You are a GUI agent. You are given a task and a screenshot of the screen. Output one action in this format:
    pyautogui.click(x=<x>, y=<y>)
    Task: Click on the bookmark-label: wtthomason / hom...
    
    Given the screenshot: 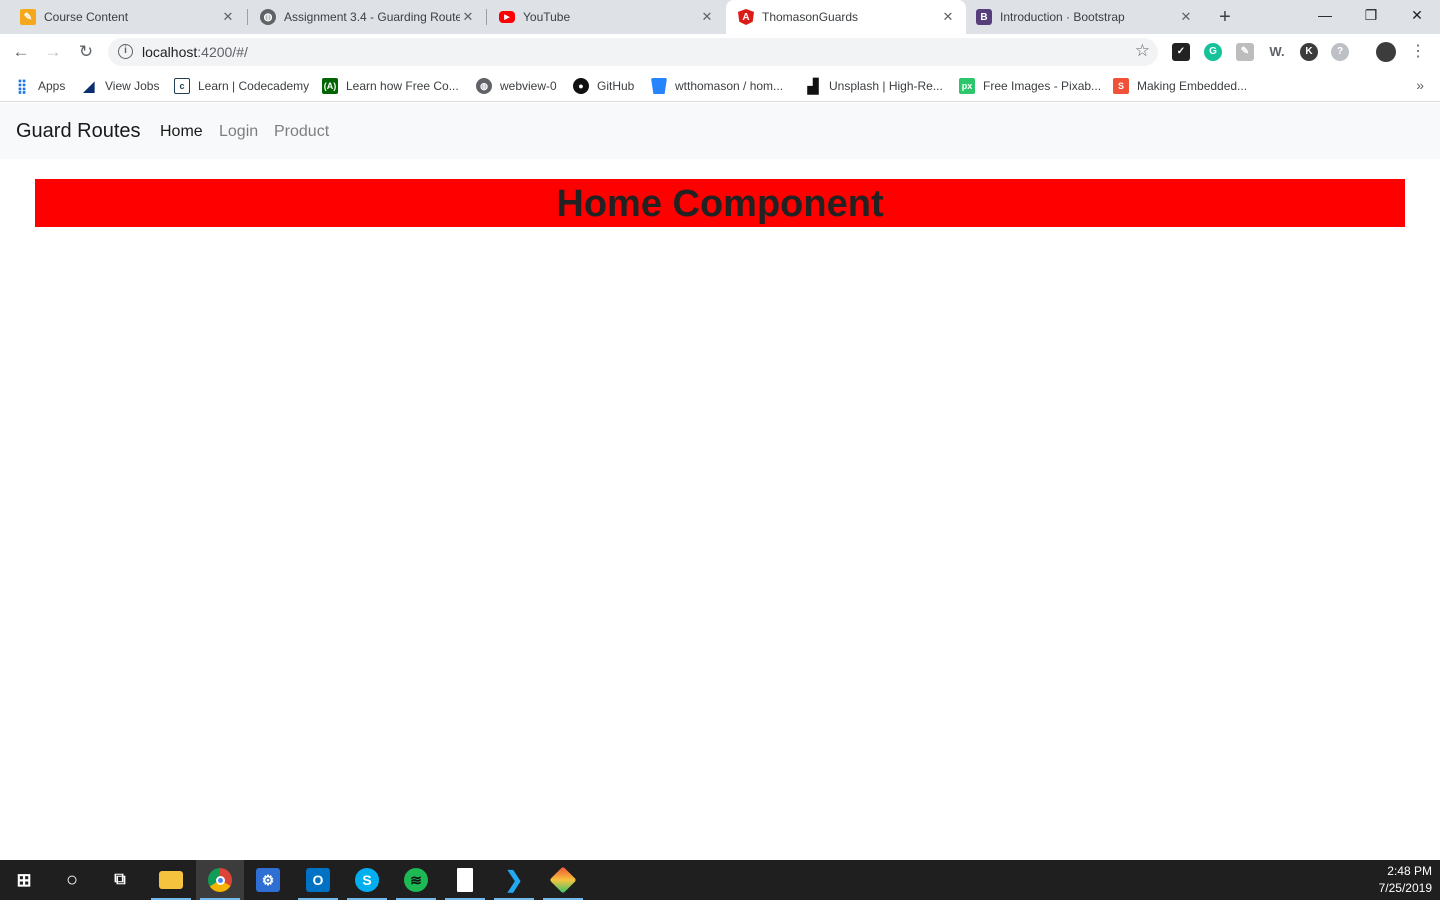 What is the action you would take?
    pyautogui.click(x=729, y=86)
    